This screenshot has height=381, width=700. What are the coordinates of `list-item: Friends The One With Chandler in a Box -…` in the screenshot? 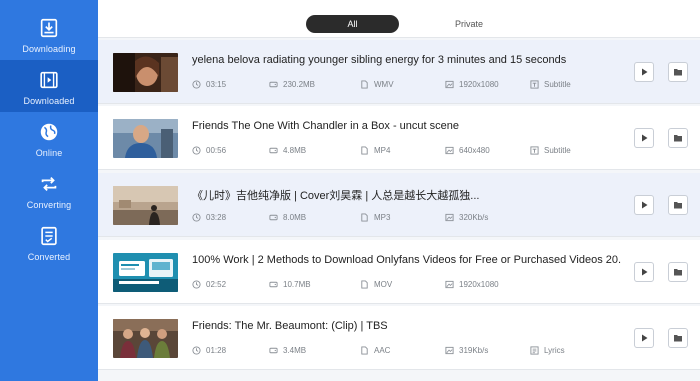 It's located at (399, 138).